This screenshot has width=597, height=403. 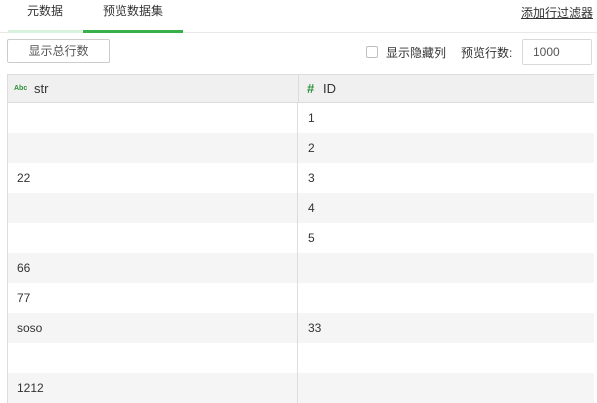 What do you see at coordinates (301, 178) in the screenshot?
I see `table-row: 22 3` at bounding box center [301, 178].